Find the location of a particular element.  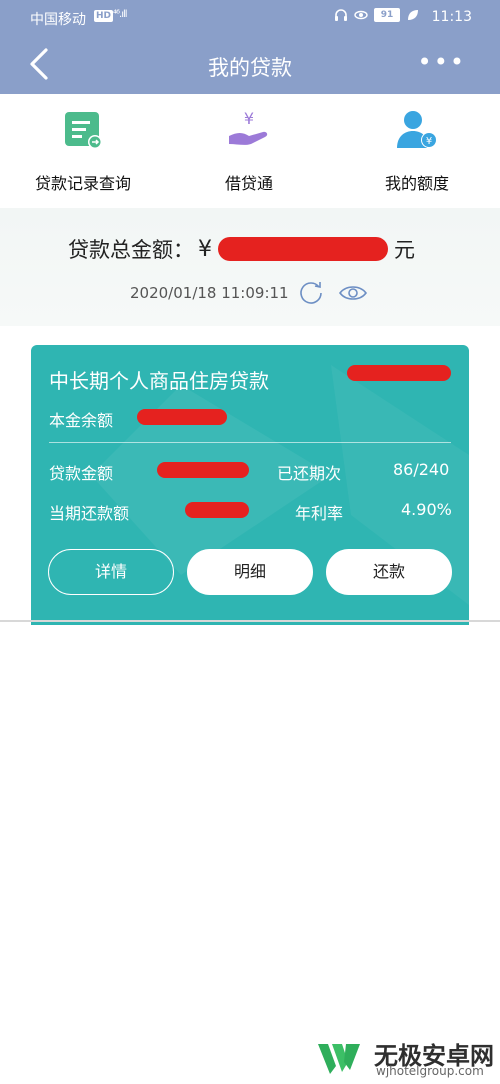

quick-entry-my-quota: ¥ 我的额度 is located at coordinates (417, 150).